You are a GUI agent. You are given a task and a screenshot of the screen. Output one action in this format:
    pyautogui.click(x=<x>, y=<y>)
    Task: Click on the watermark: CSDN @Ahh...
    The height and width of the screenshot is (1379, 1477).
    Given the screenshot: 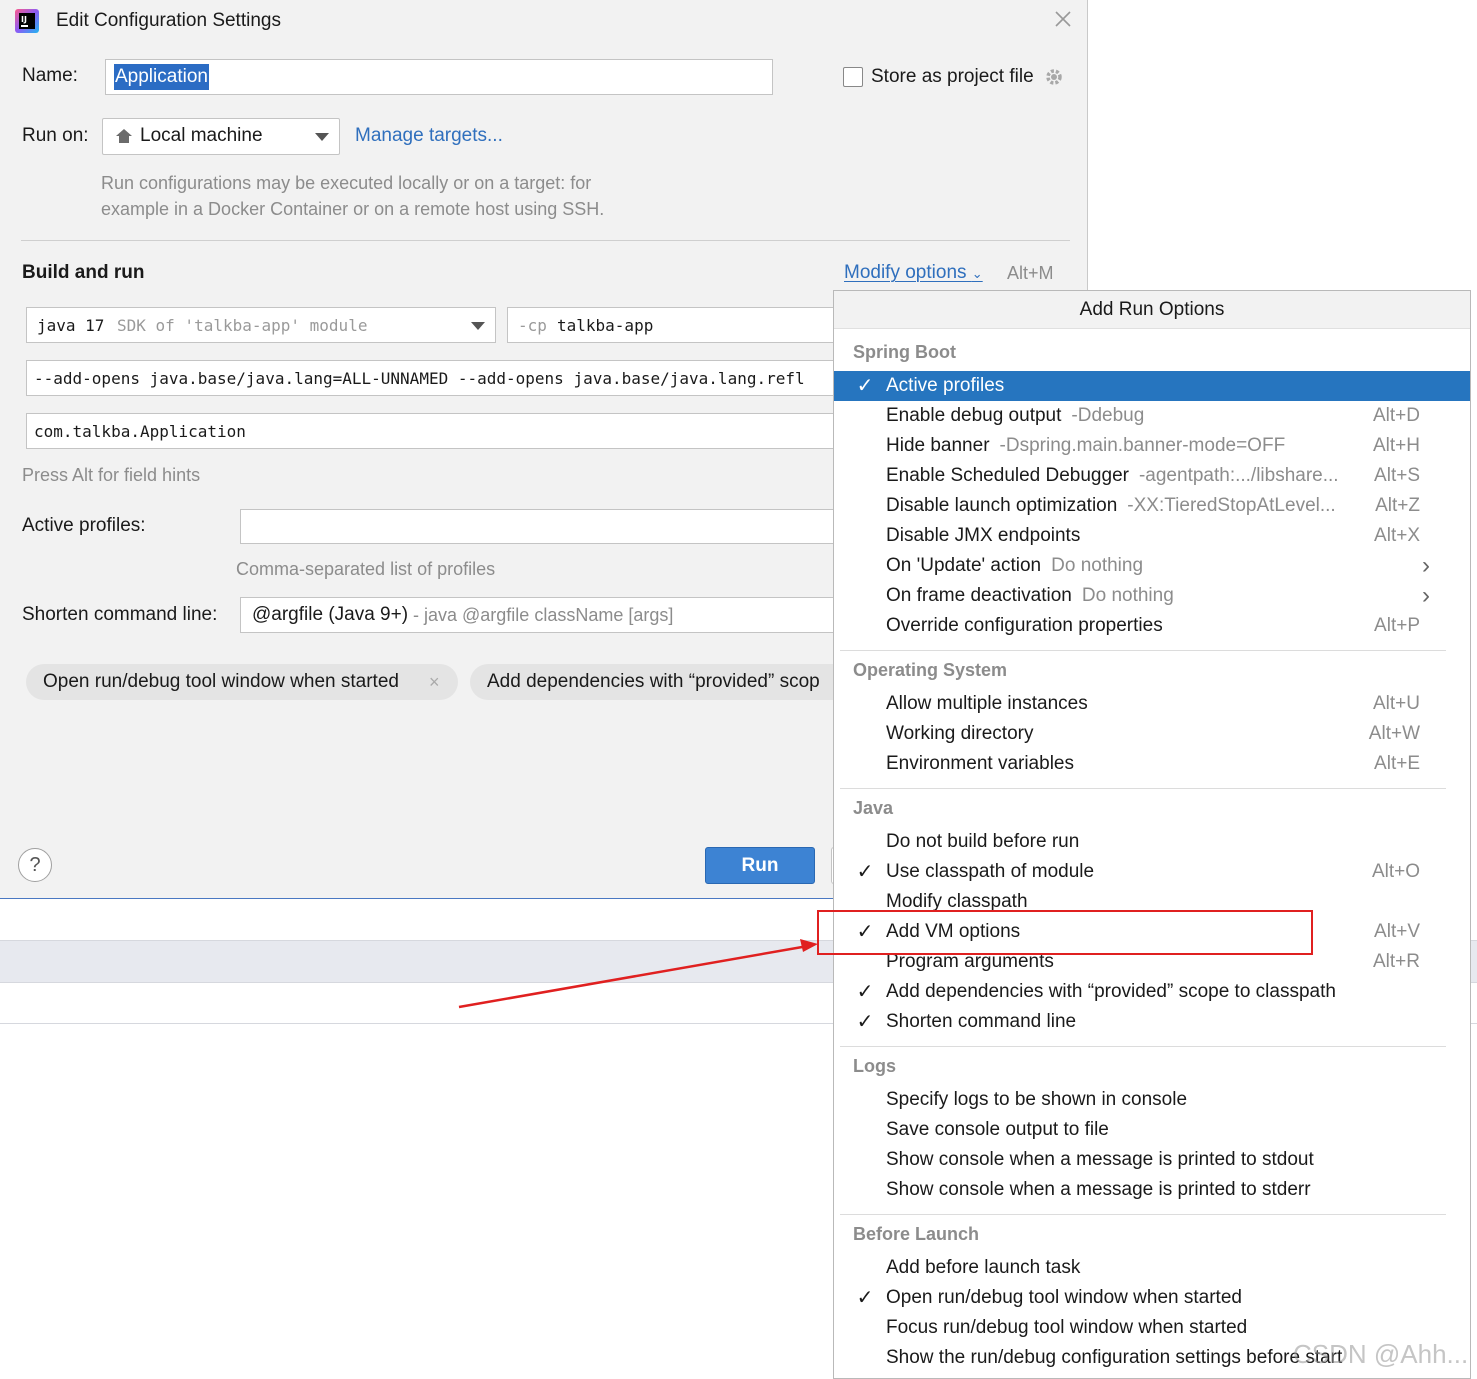 What is the action you would take?
    pyautogui.click(x=1381, y=1354)
    